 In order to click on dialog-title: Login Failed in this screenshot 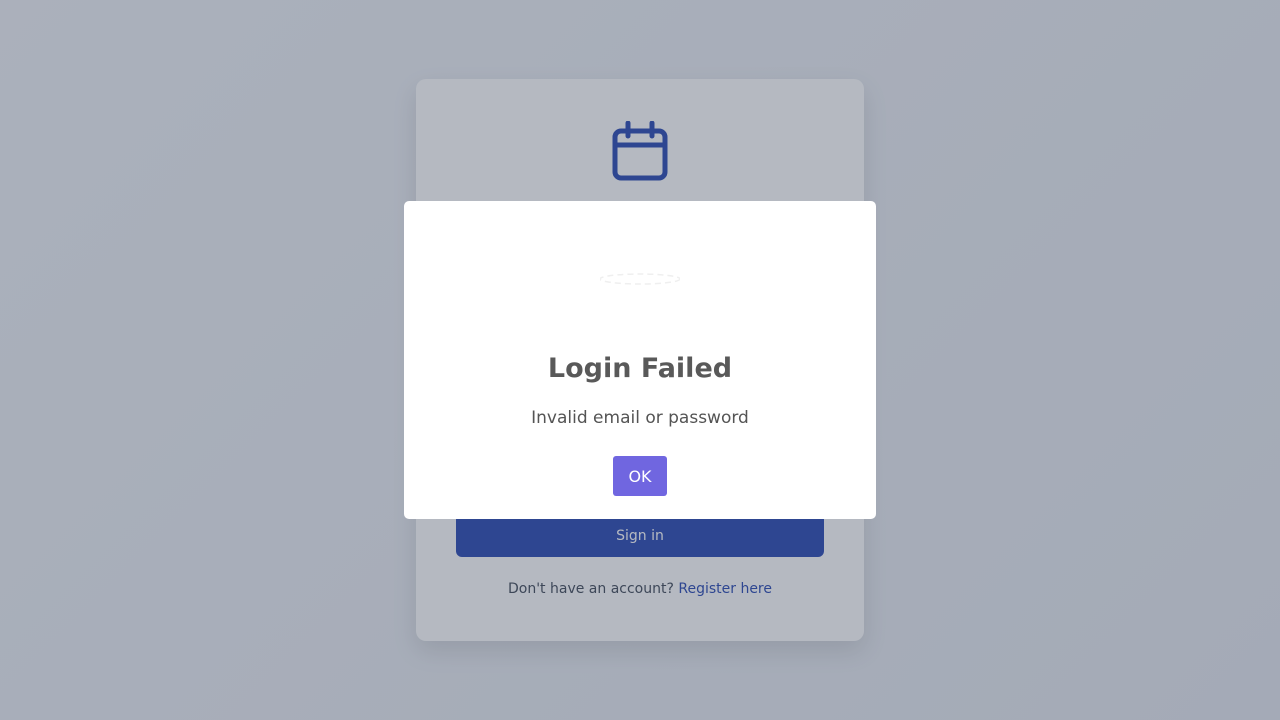, I will do `click(640, 368)`.